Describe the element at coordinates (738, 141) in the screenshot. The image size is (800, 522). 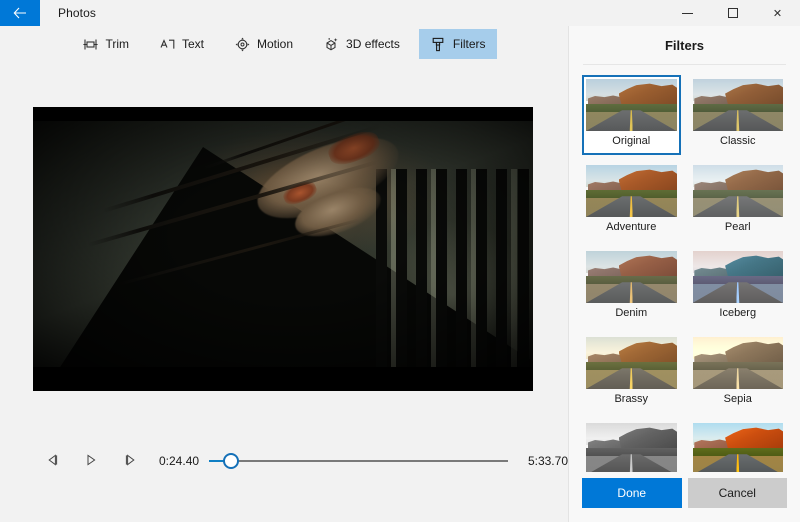
I see `filter-label: Classic` at that location.